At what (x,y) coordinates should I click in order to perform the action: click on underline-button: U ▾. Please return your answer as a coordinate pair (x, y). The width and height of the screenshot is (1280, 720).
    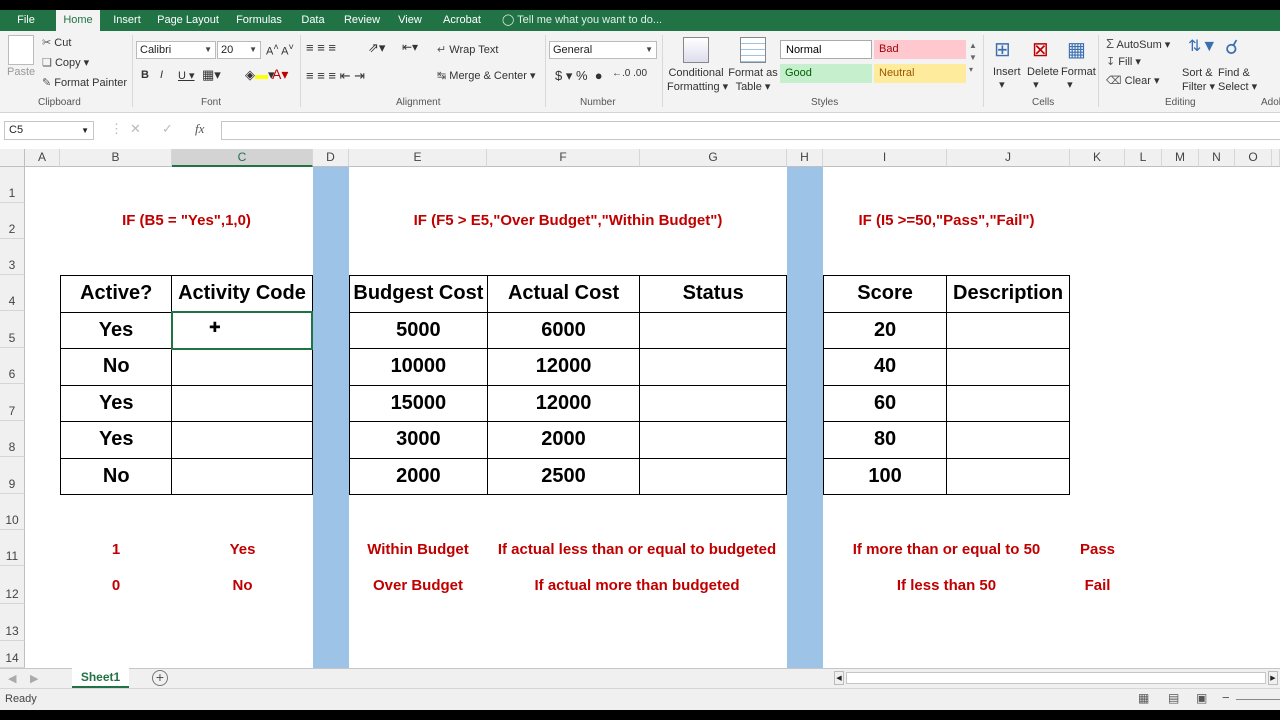
    Looking at the image, I should click on (186, 75).